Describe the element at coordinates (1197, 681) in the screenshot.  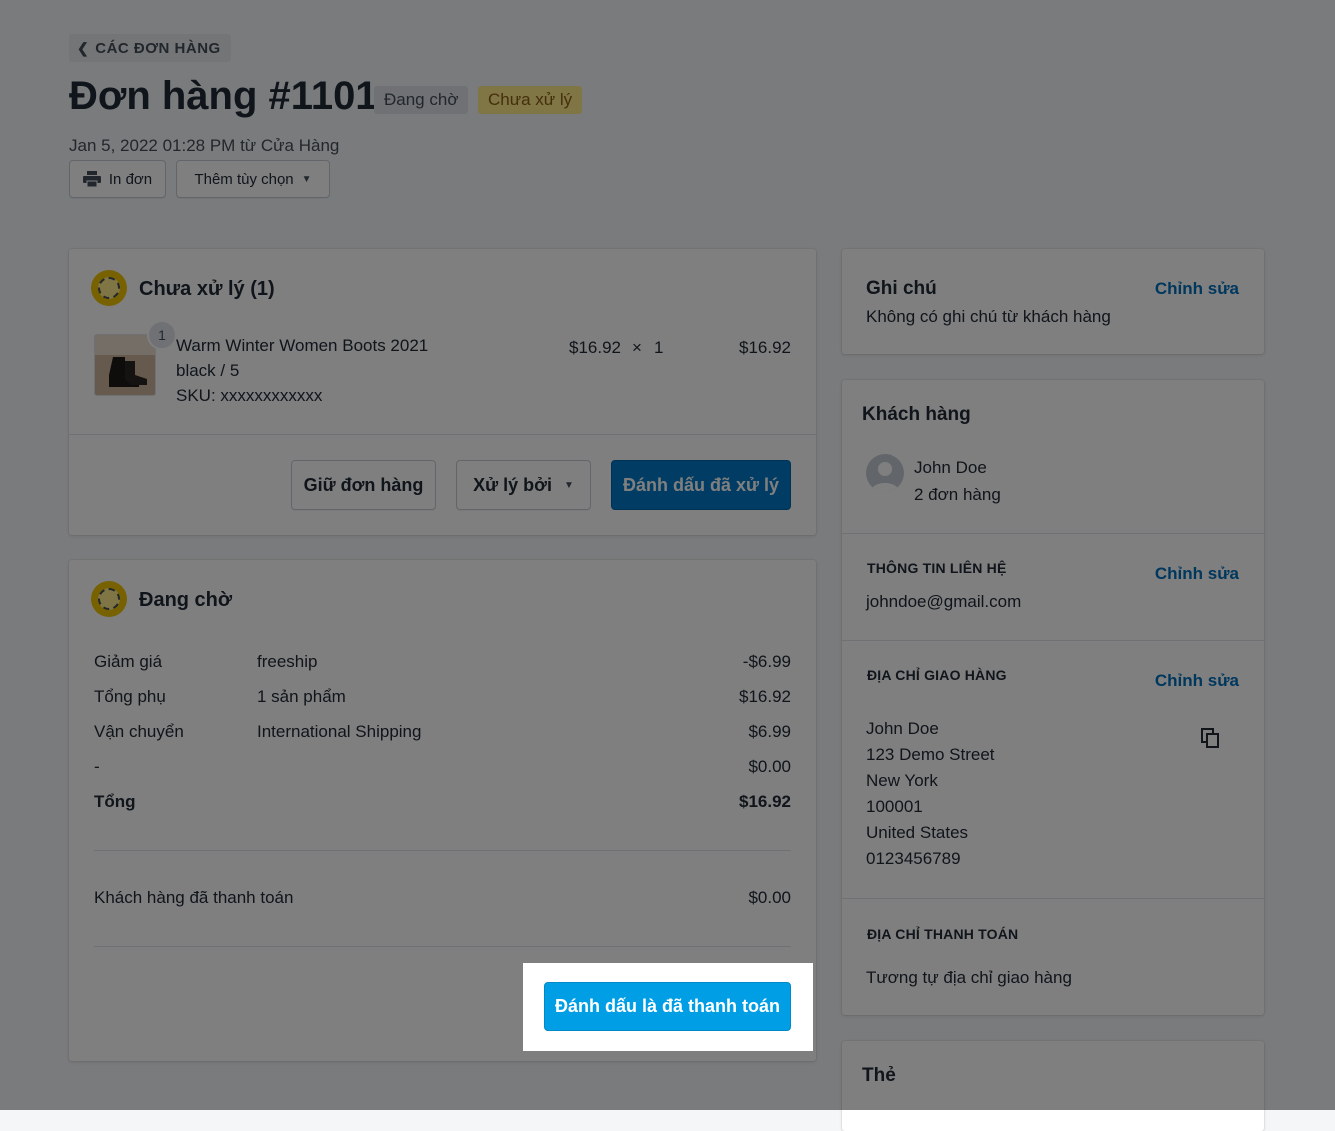
I see `shipping-edit-link: Chỉnh sửa` at that location.